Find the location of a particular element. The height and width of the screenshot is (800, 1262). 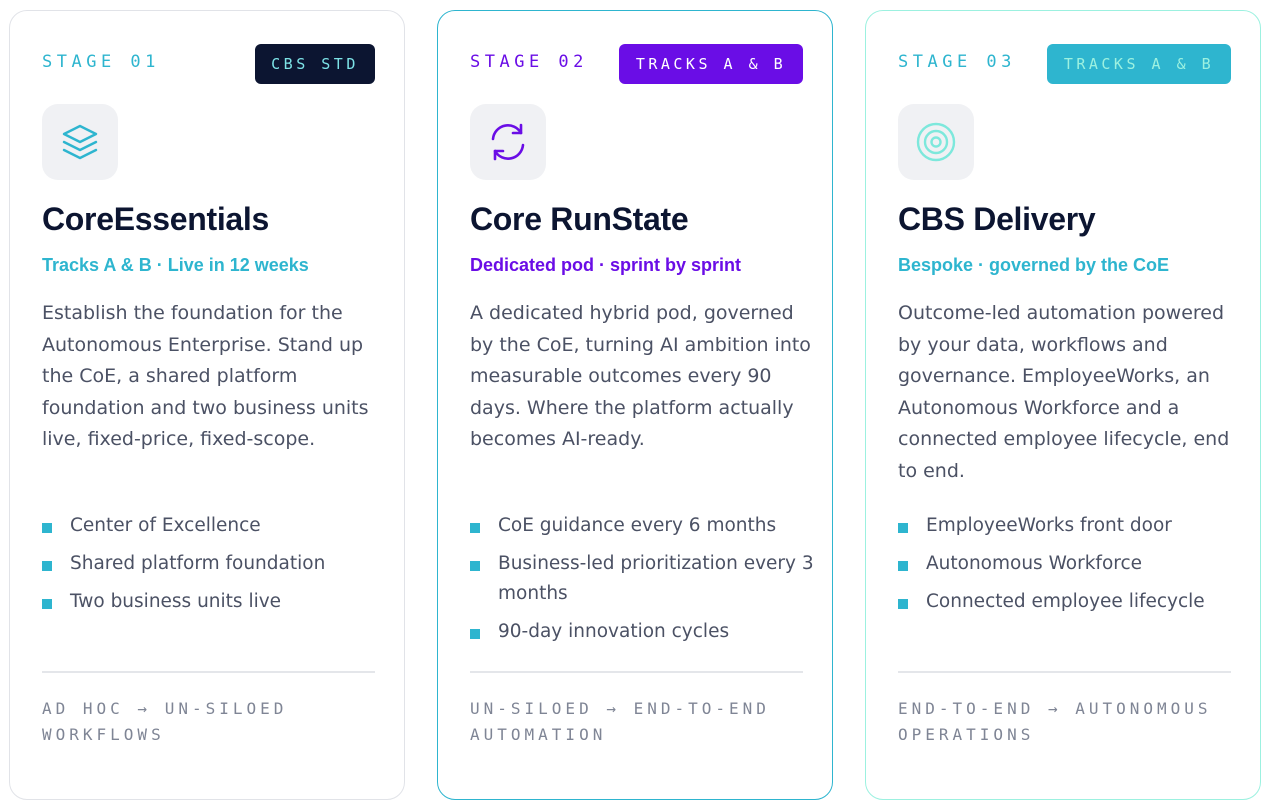

list-item: Autonomous Workforce is located at coordinates (1070, 564).